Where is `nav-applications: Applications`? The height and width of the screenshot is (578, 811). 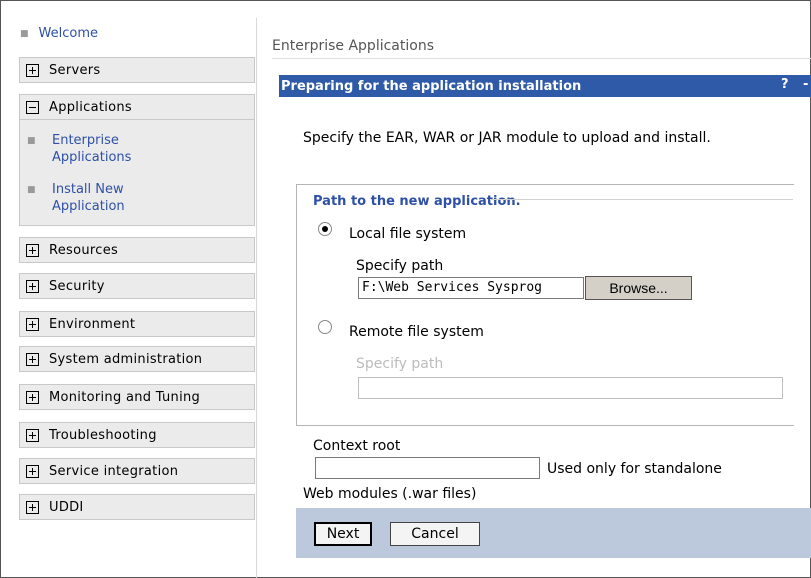 nav-applications: Applications is located at coordinates (137, 107).